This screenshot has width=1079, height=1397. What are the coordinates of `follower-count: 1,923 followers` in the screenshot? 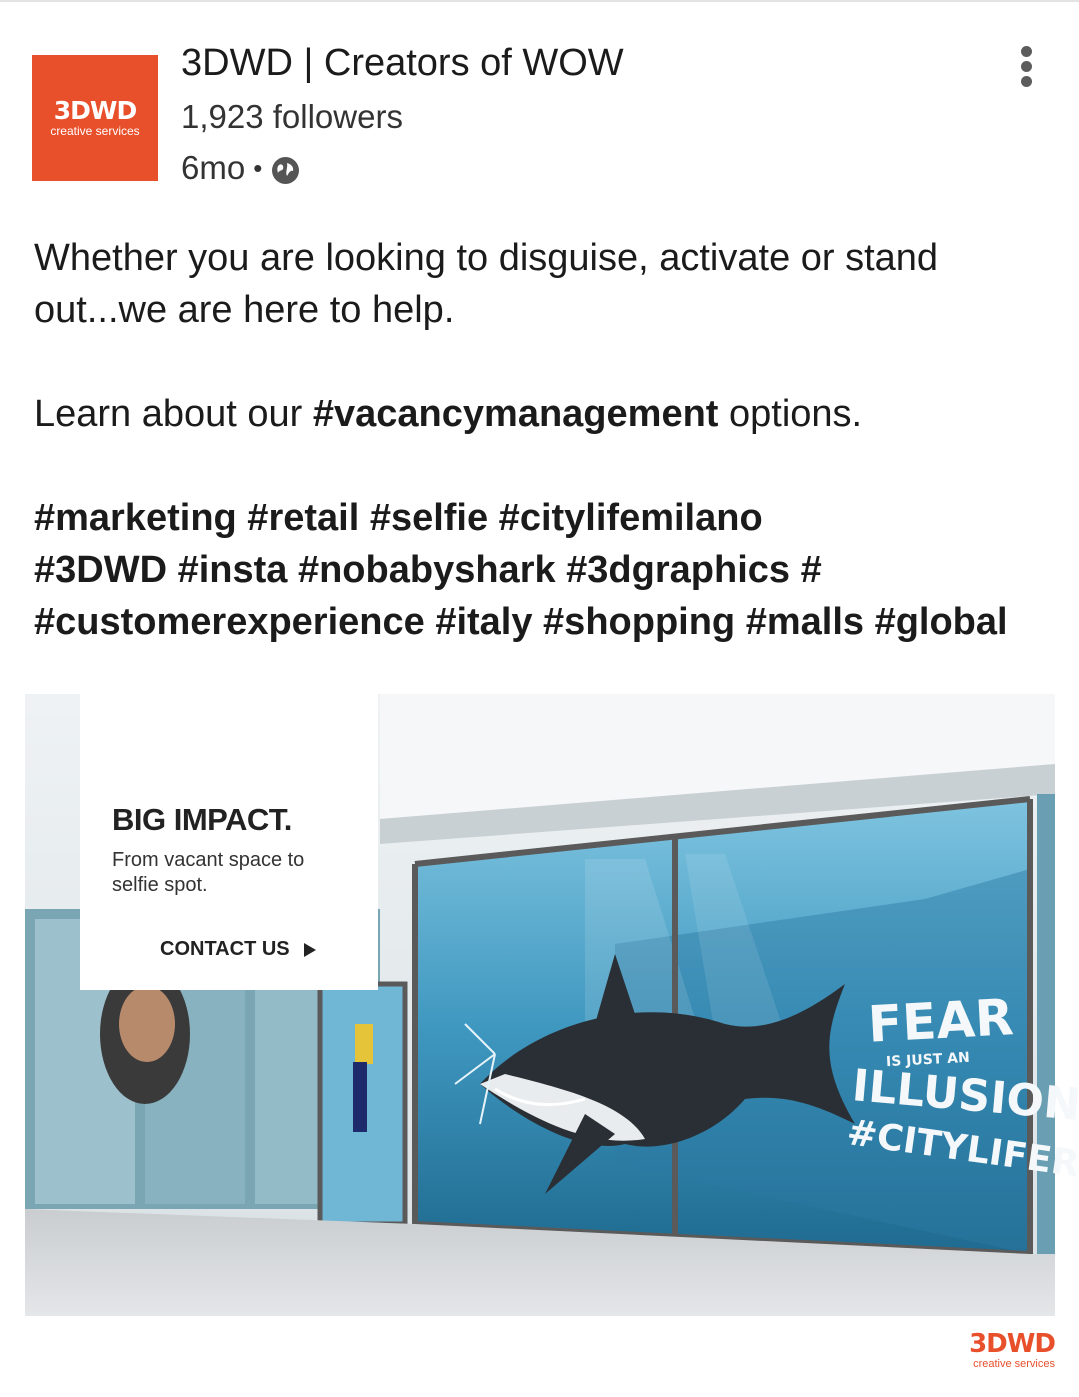 It's located at (292, 116).